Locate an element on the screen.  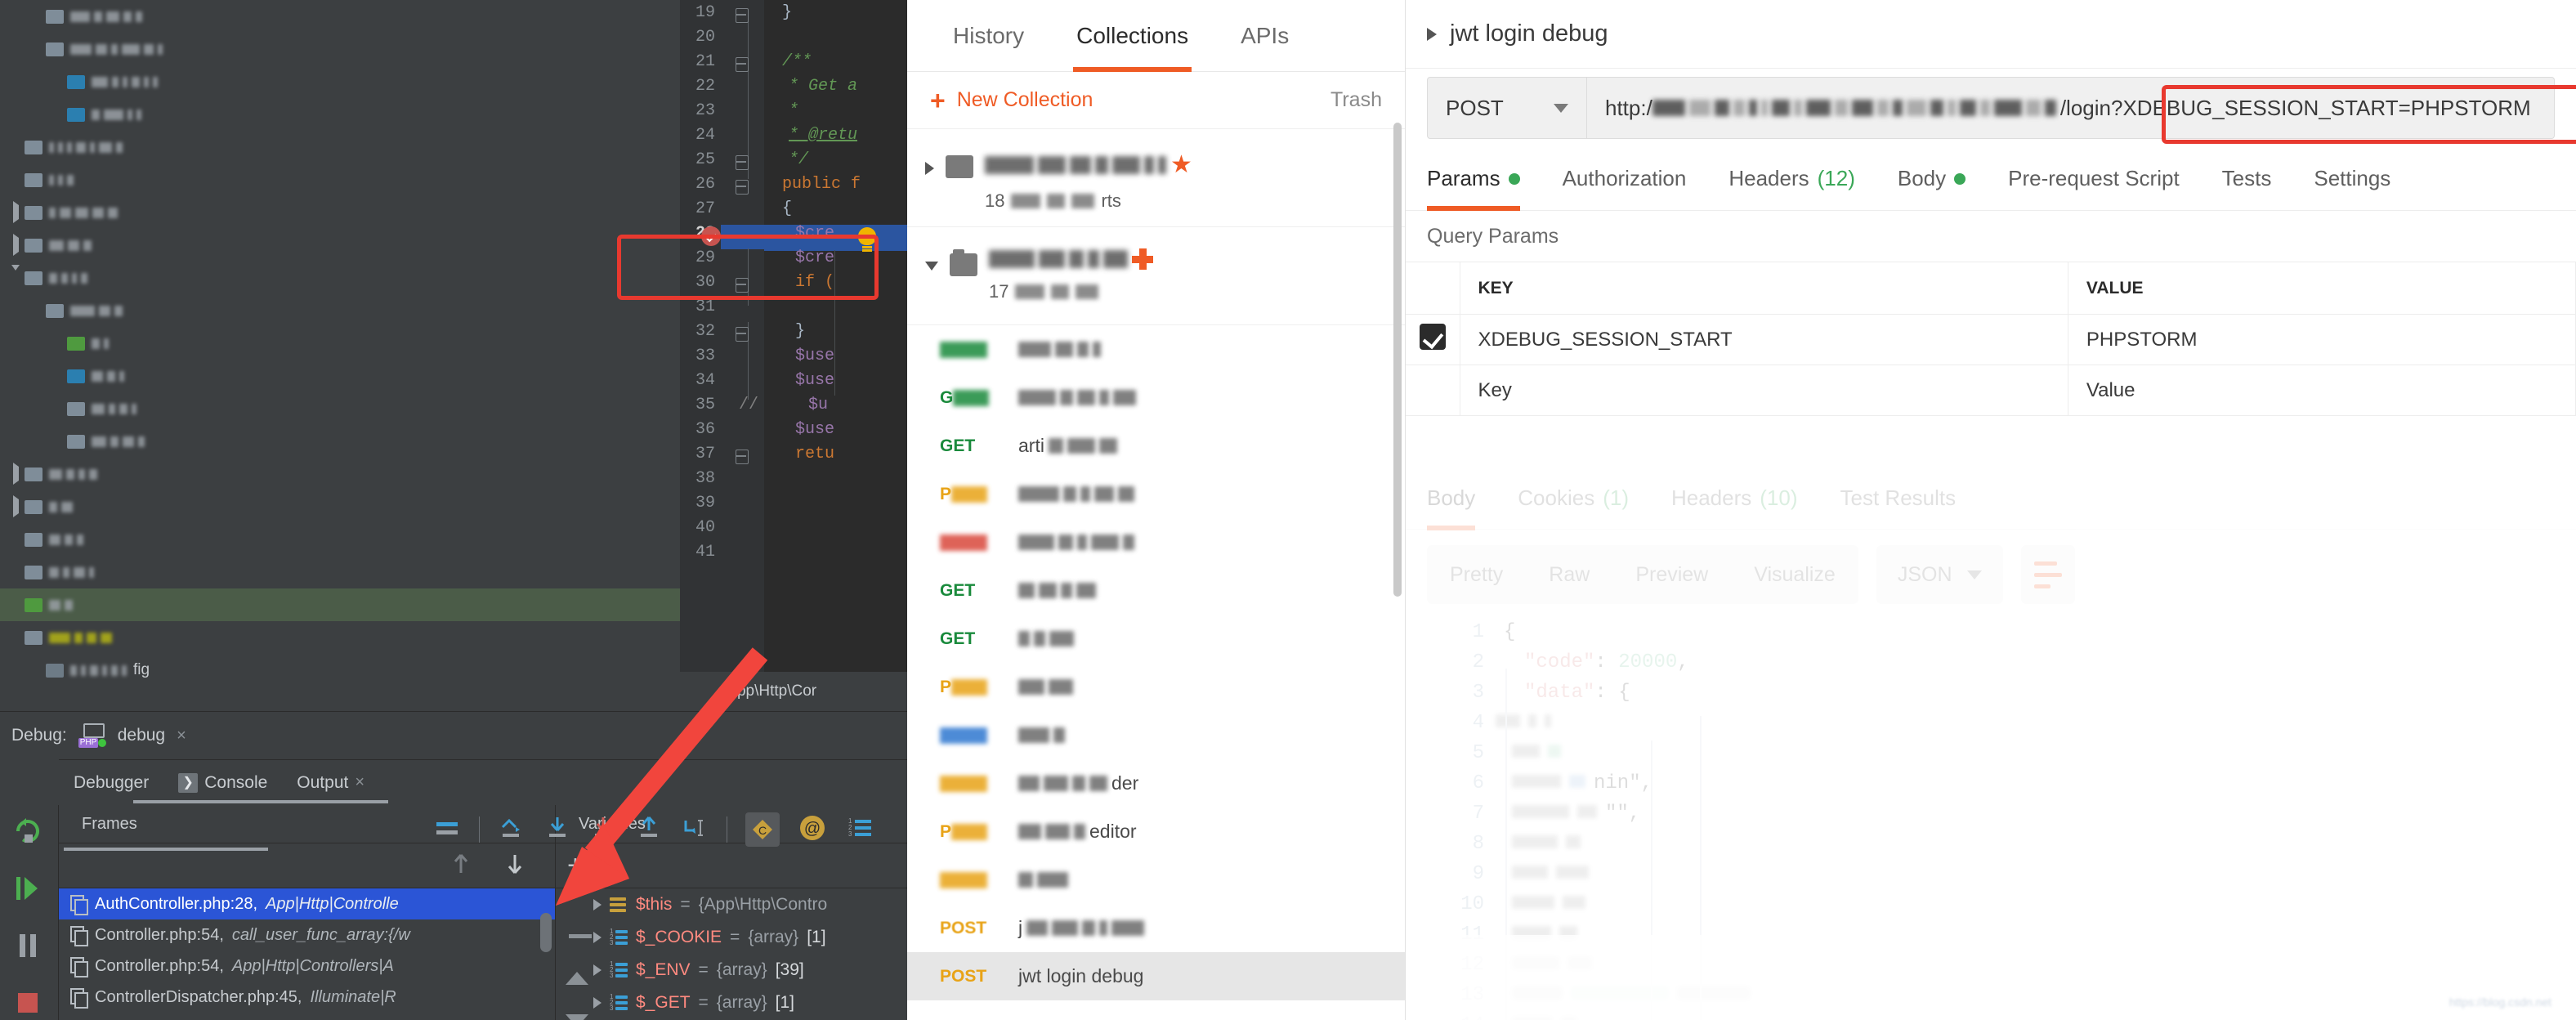
variable-row: 1 2 3 $_GET = {array} [1] is located at coordinates (731, 1003).